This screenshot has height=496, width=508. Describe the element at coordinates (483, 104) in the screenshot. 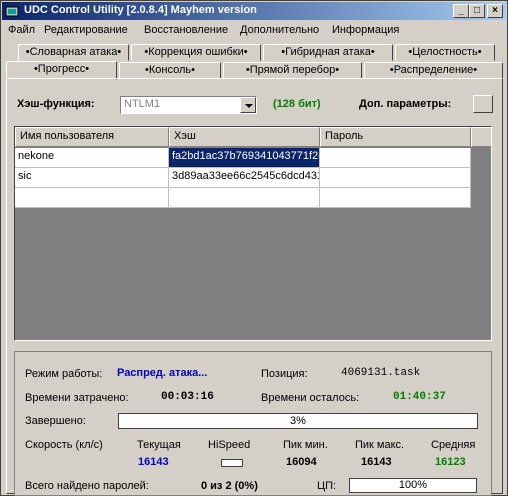

I see `extra-params-button` at that location.